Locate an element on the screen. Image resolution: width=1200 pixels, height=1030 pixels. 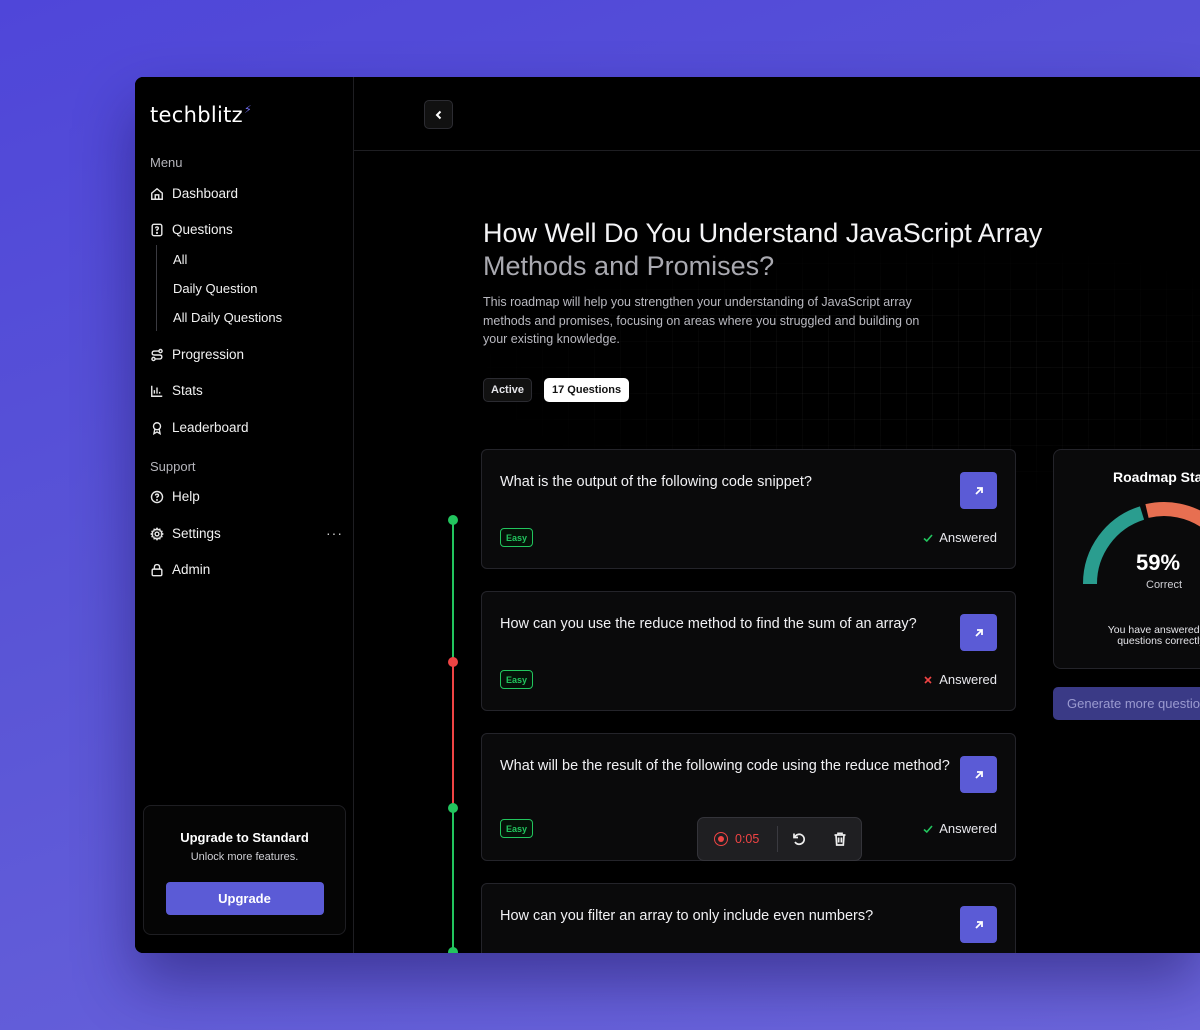
trash-icon is located at coordinates (840, 839).